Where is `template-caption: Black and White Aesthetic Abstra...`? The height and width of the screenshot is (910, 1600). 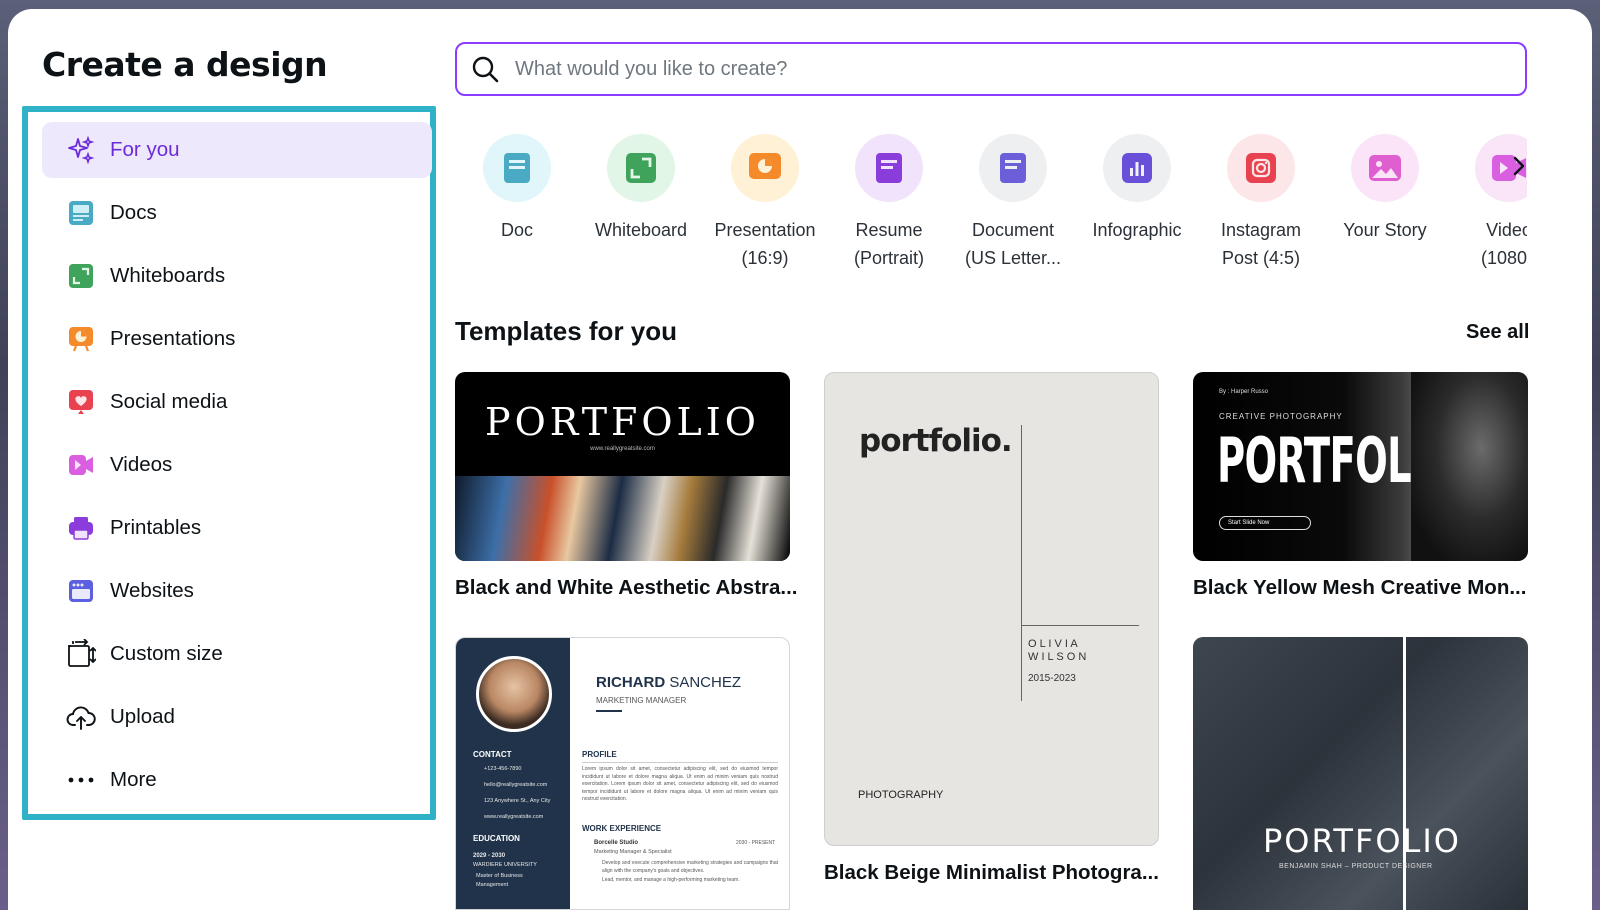
template-caption: Black and White Aesthetic Abstra... is located at coordinates (626, 587).